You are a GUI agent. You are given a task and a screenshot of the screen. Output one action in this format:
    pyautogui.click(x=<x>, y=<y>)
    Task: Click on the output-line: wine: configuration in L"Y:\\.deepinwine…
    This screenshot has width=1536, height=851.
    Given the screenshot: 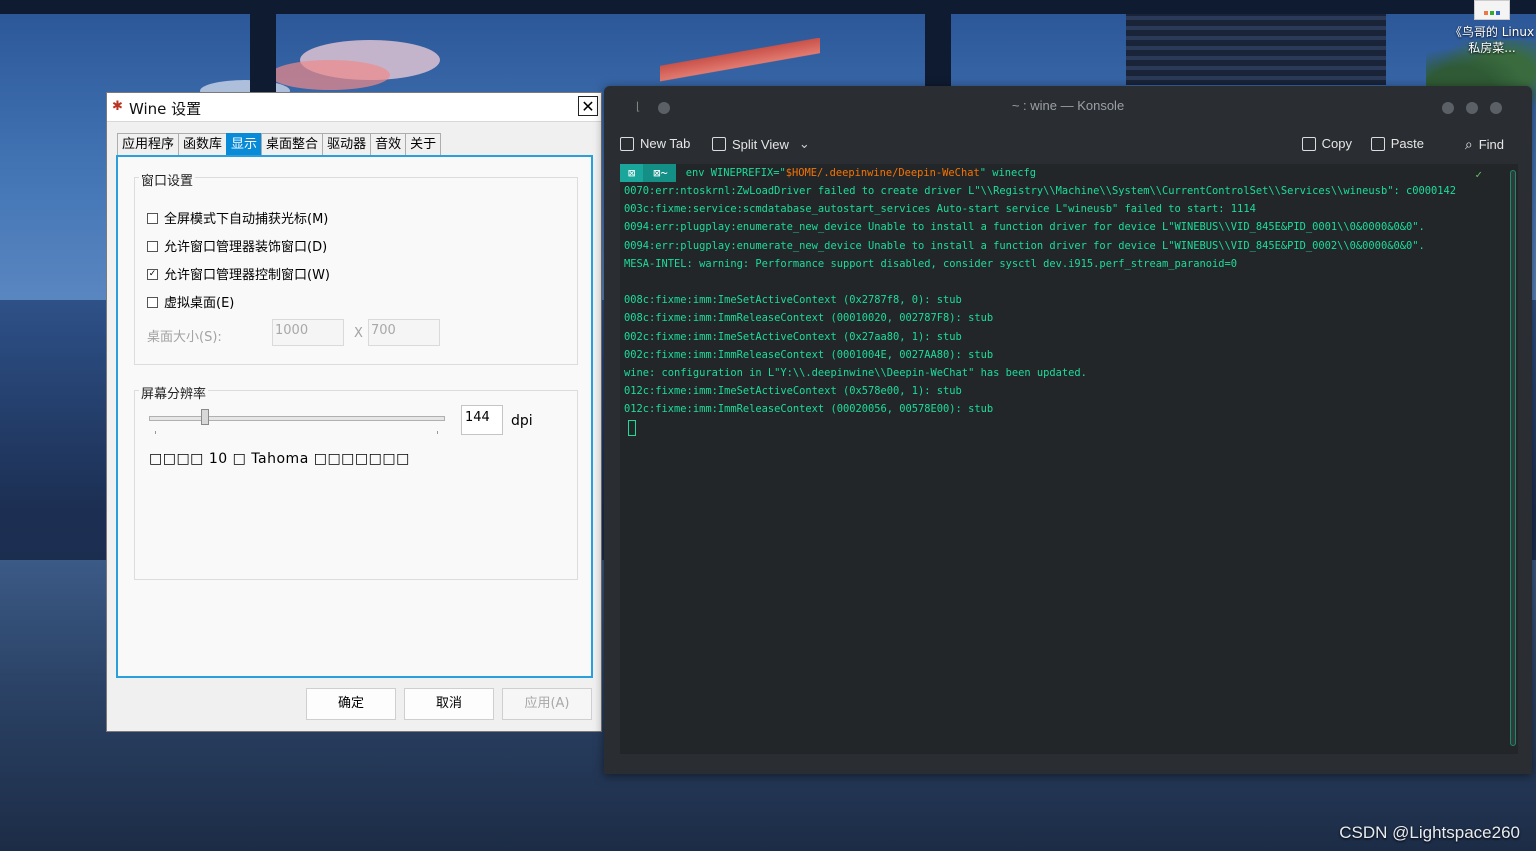 What is the action you would take?
    pyautogui.click(x=855, y=373)
    